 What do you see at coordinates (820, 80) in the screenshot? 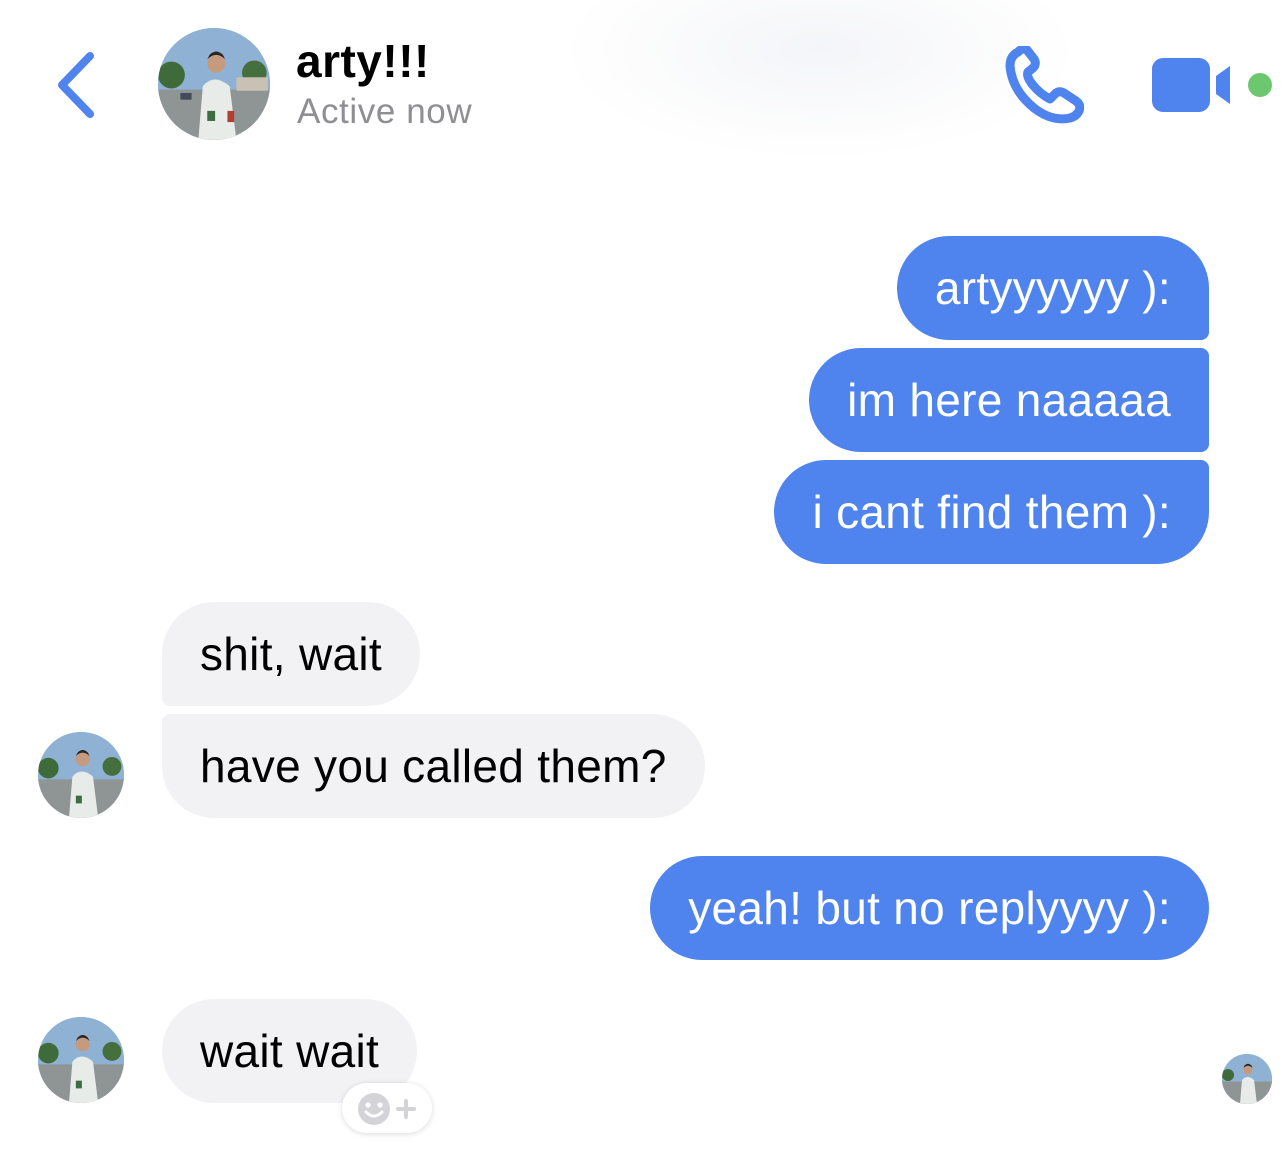
I see `header-background` at bounding box center [820, 80].